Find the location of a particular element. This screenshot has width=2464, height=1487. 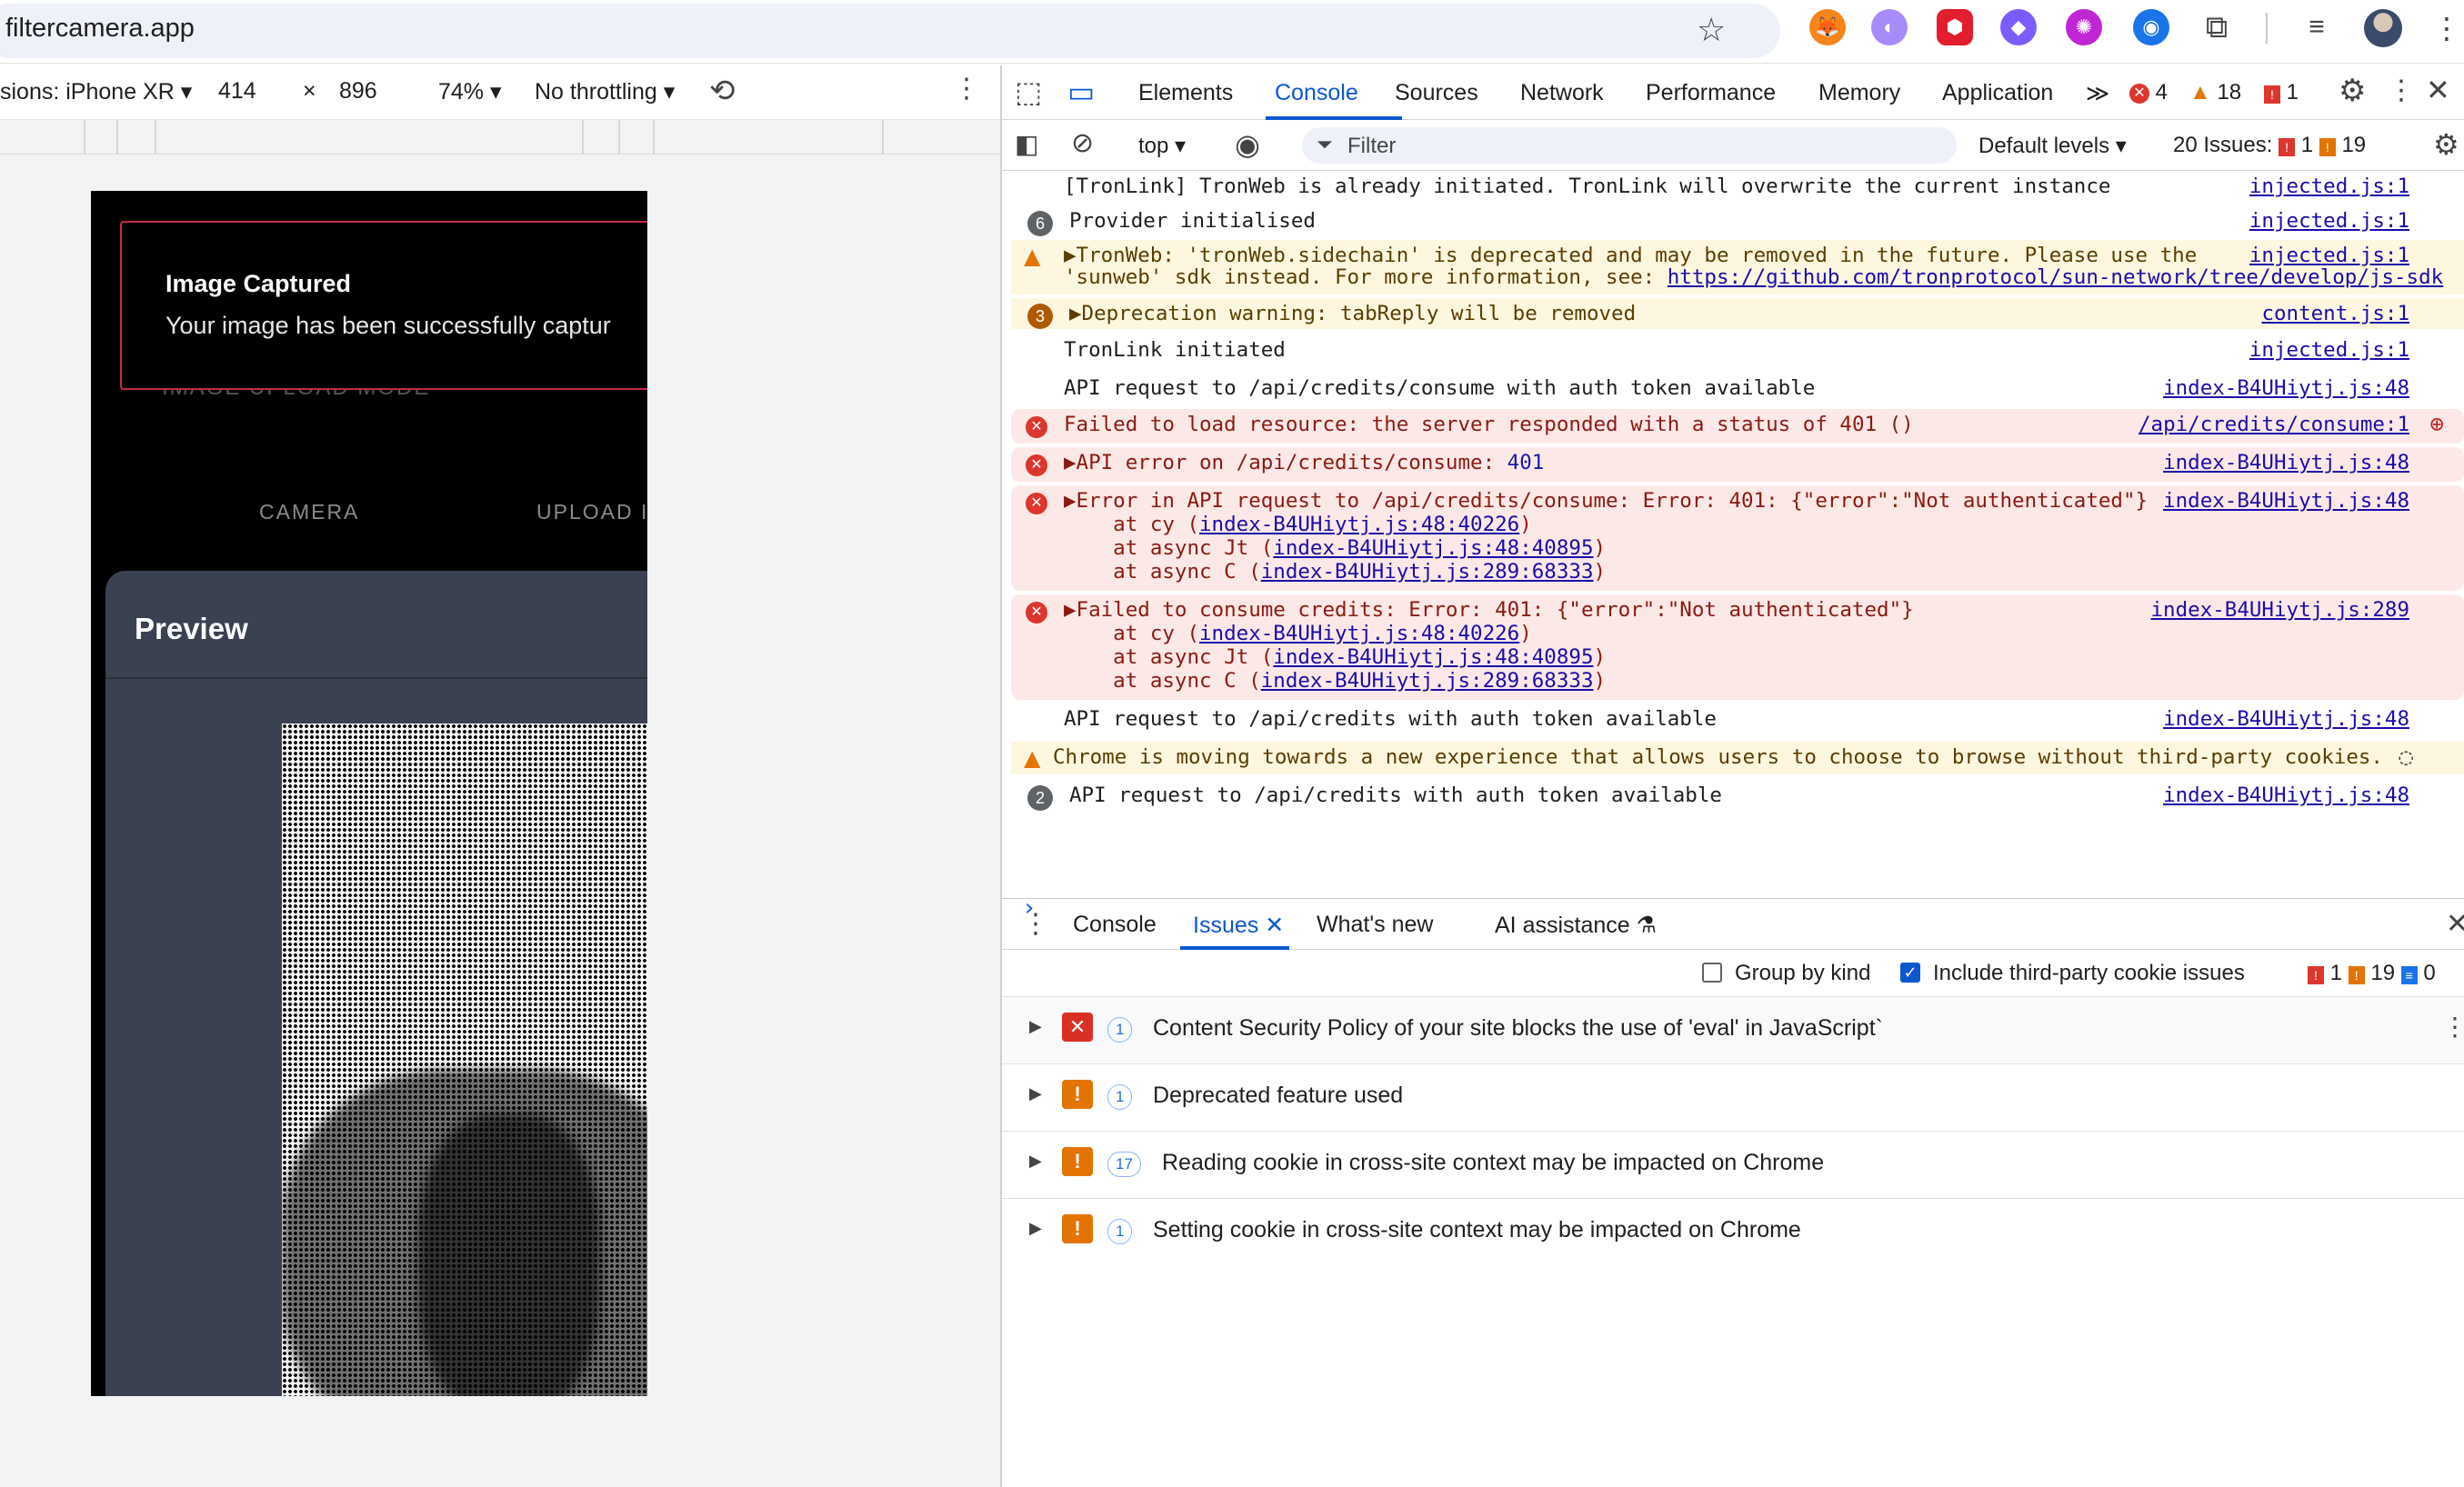

circle-extension-icon: ◉ is located at coordinates (2151, 27).